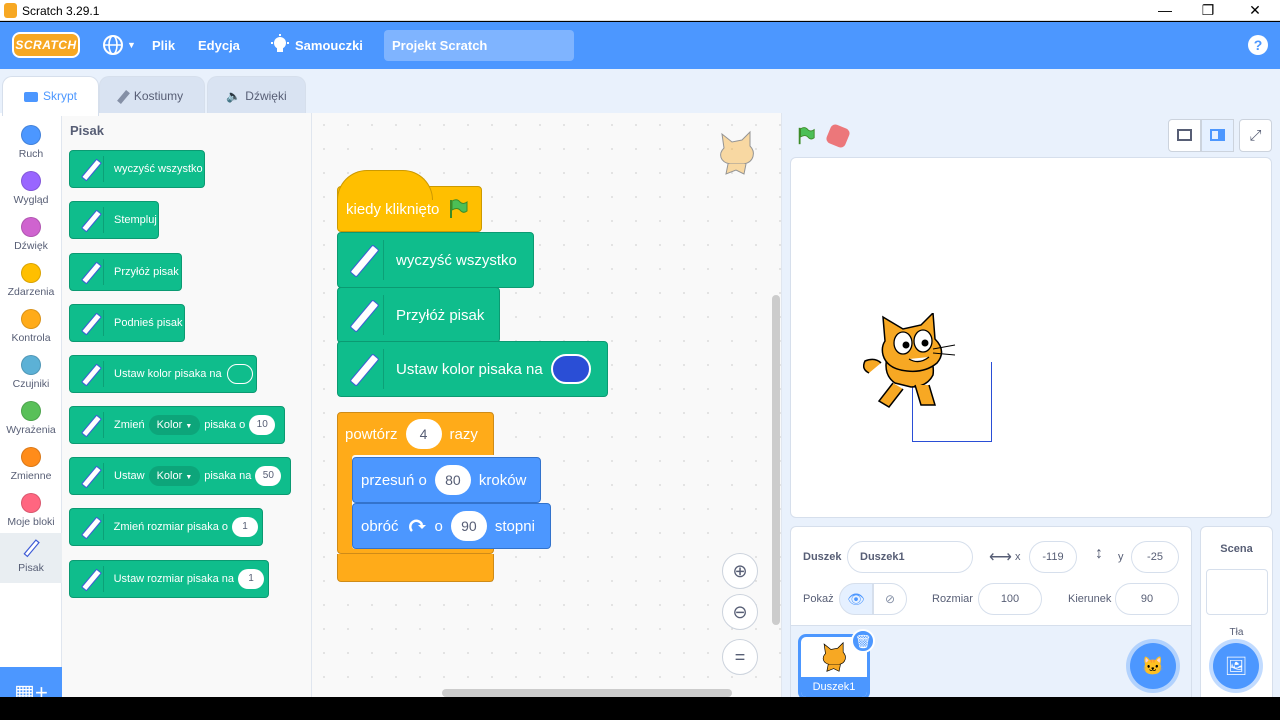 The height and width of the screenshot is (720, 1280). I want to click on category-events: Zdarzenia, so click(31, 280).